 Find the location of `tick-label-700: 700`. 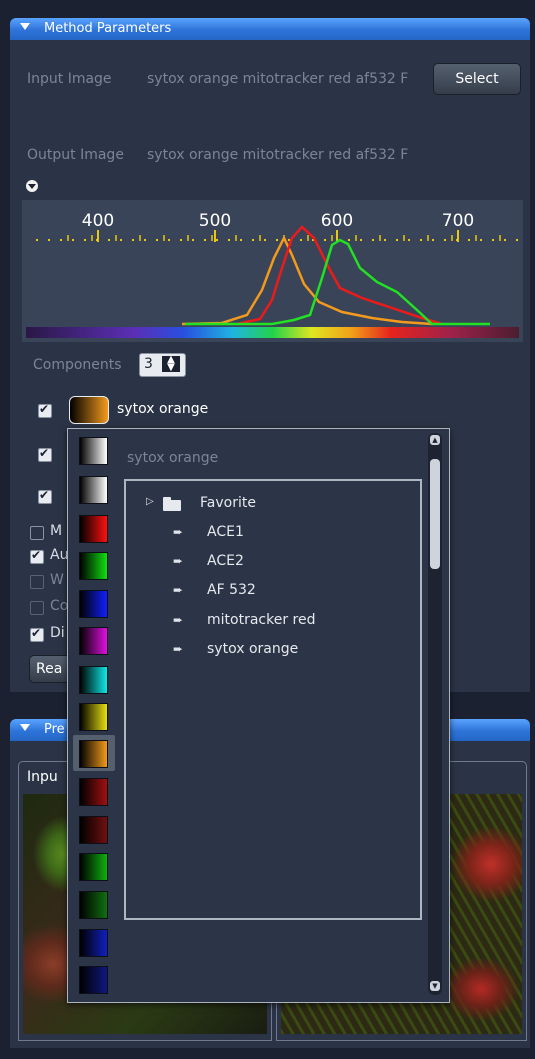

tick-label-700: 700 is located at coordinates (458, 221).